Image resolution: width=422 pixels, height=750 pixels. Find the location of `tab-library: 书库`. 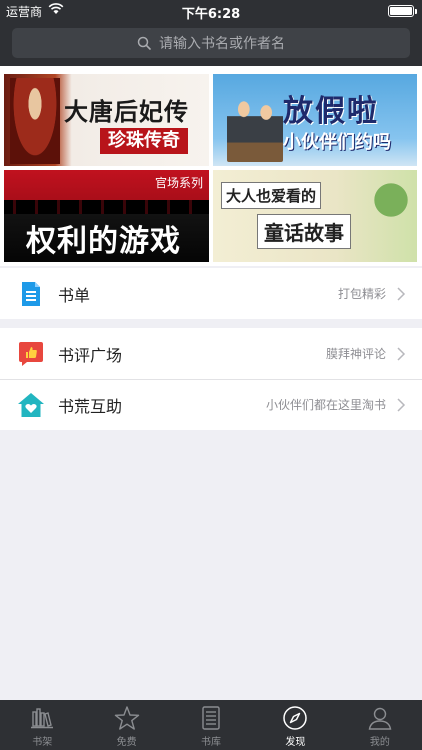

tab-library: 书库 is located at coordinates (211, 725).